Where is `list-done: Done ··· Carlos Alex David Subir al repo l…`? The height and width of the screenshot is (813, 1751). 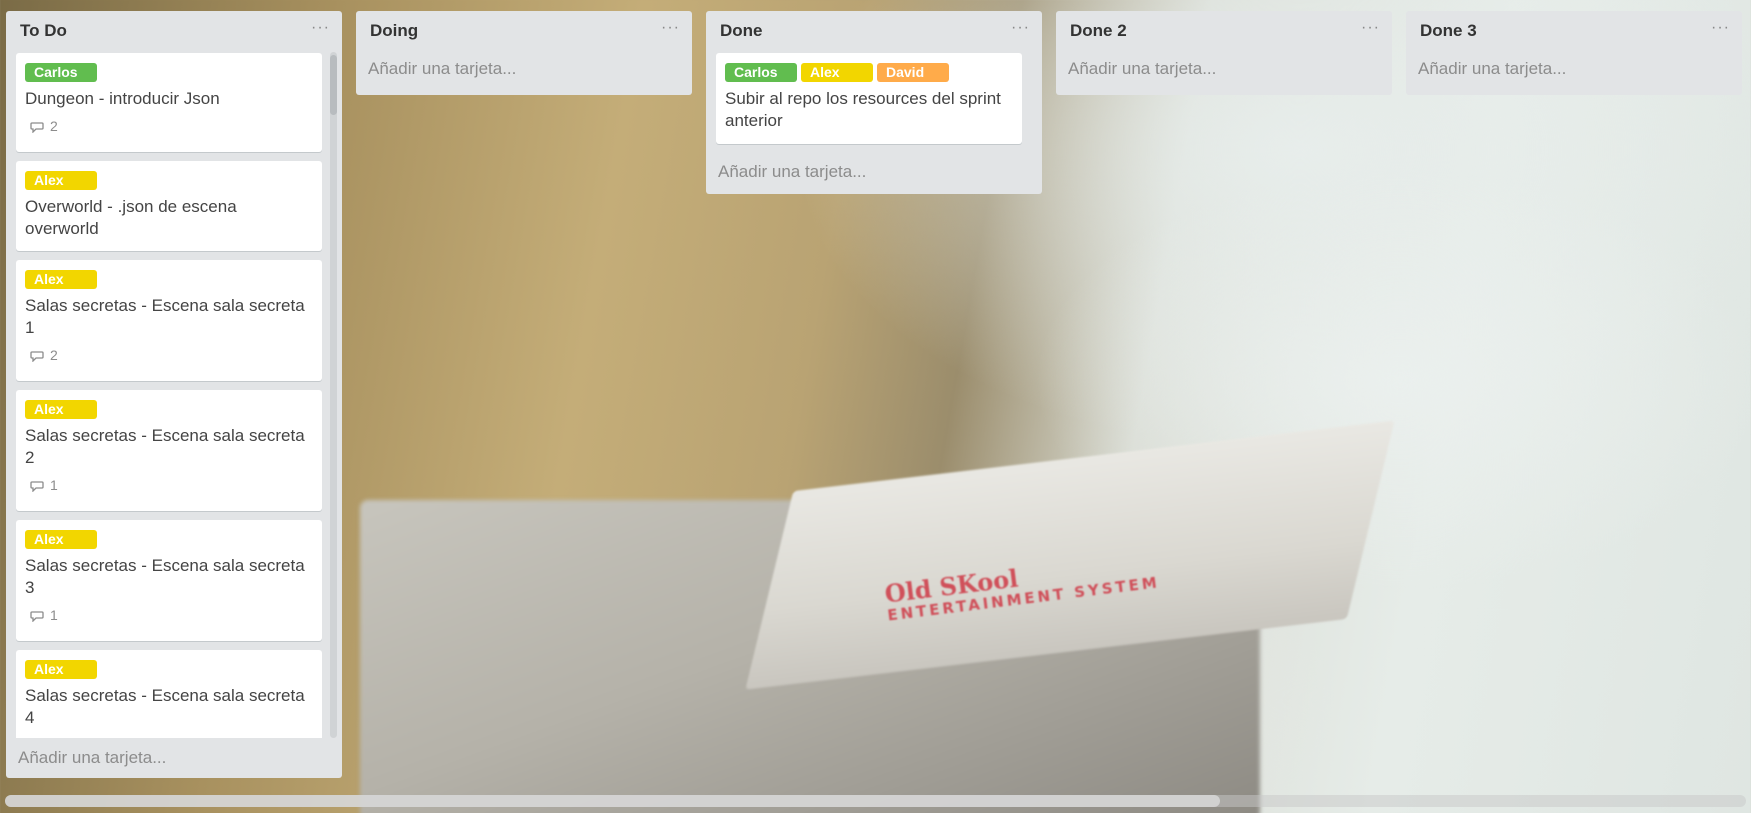
list-done: Done ··· Carlos Alex David Subir al repo l… is located at coordinates (874, 102).